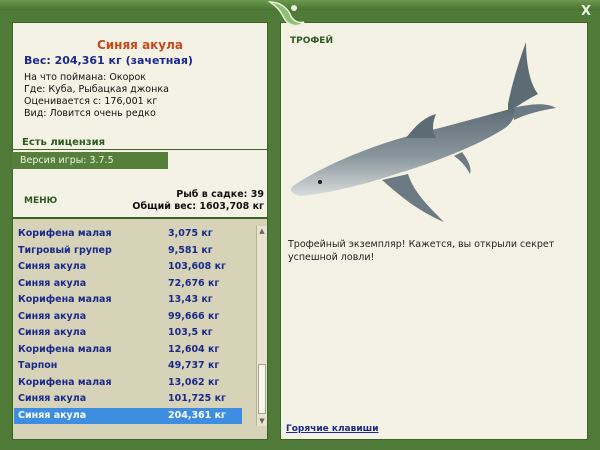 This screenshot has height=450, width=600. I want to click on catch-fish-weight: 3,075 кг, so click(190, 233).